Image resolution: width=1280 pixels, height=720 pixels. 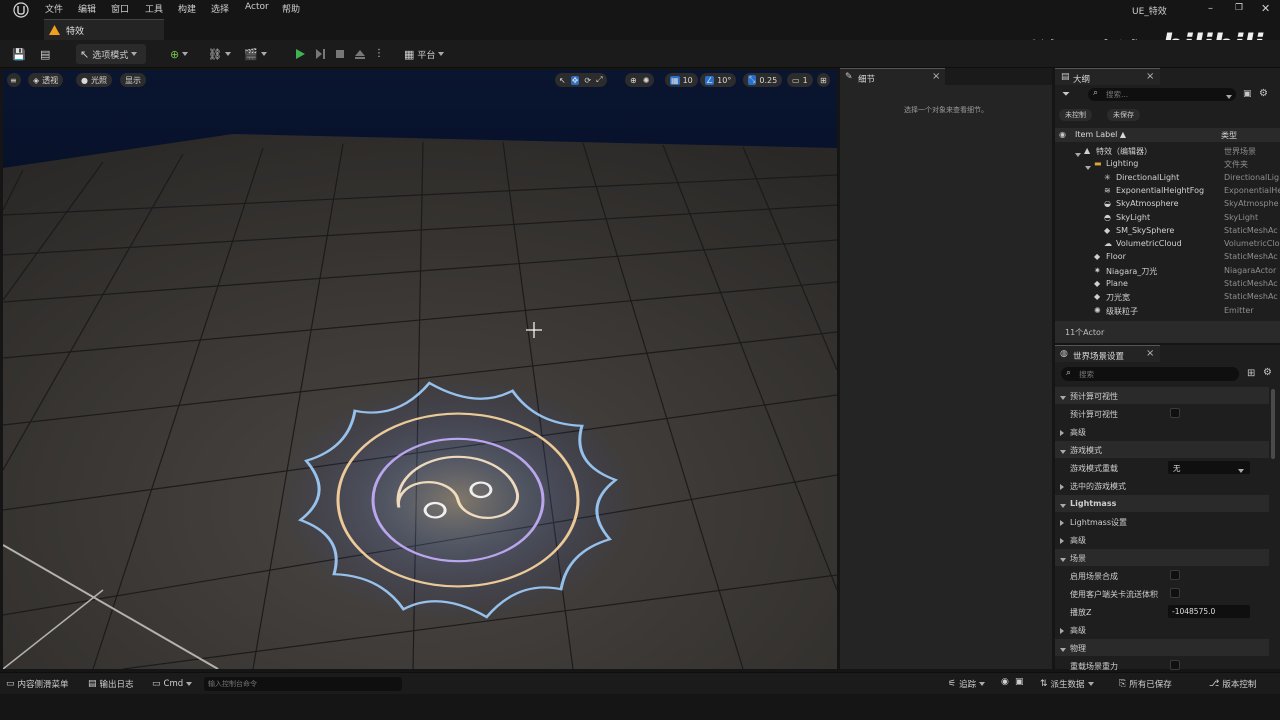 What do you see at coordinates (1265, 8) in the screenshot?
I see `close-window-icon: ✕` at bounding box center [1265, 8].